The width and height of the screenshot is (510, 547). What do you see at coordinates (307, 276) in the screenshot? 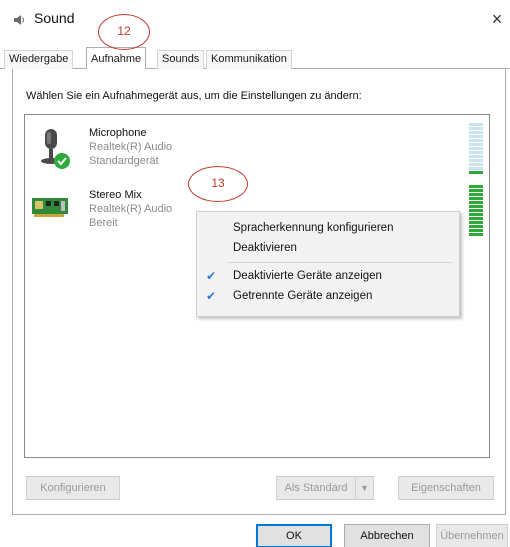
I see `menu-item-label: Deaktivierte Geräte anzeigen` at bounding box center [307, 276].